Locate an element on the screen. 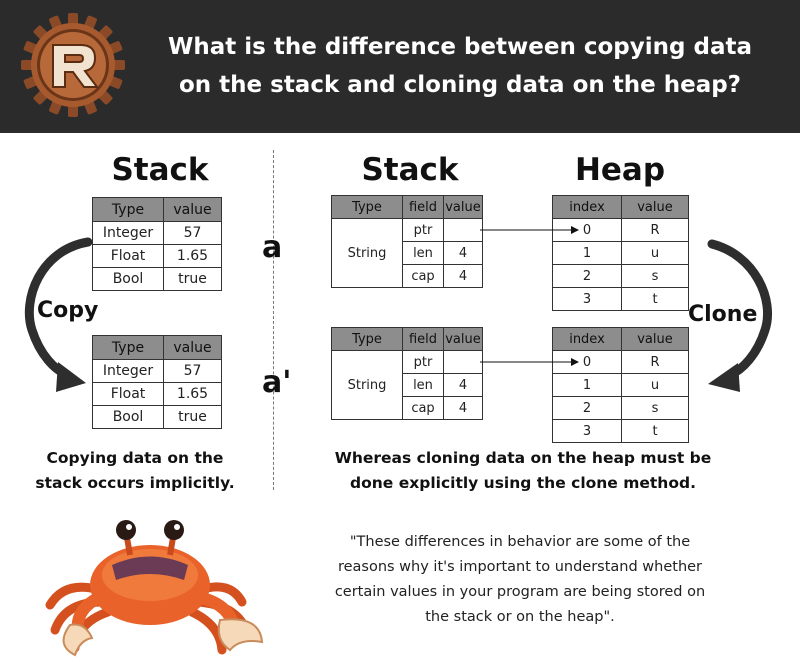 This screenshot has height=670, width=800. clone-curved-arrow is located at coordinates (740, 315).